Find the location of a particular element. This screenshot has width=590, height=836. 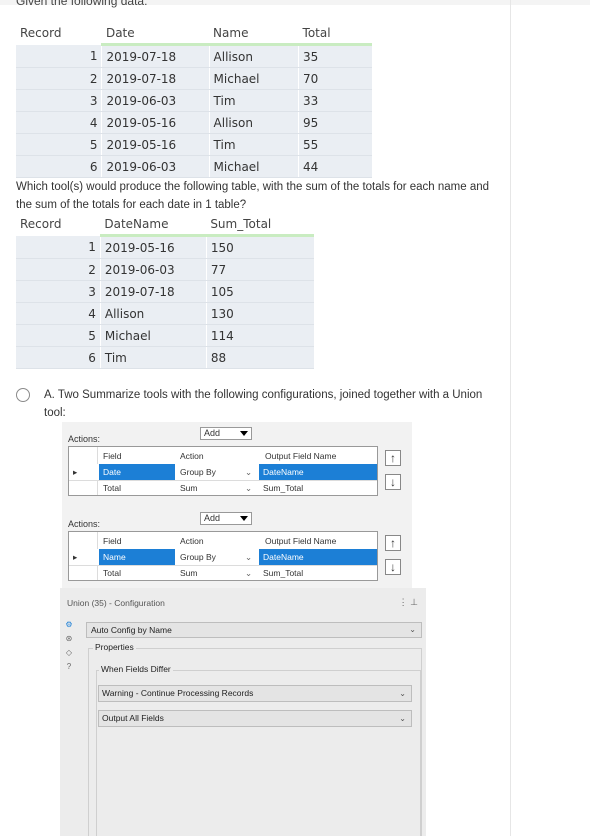

name-cell: Allison is located at coordinates (253, 56).